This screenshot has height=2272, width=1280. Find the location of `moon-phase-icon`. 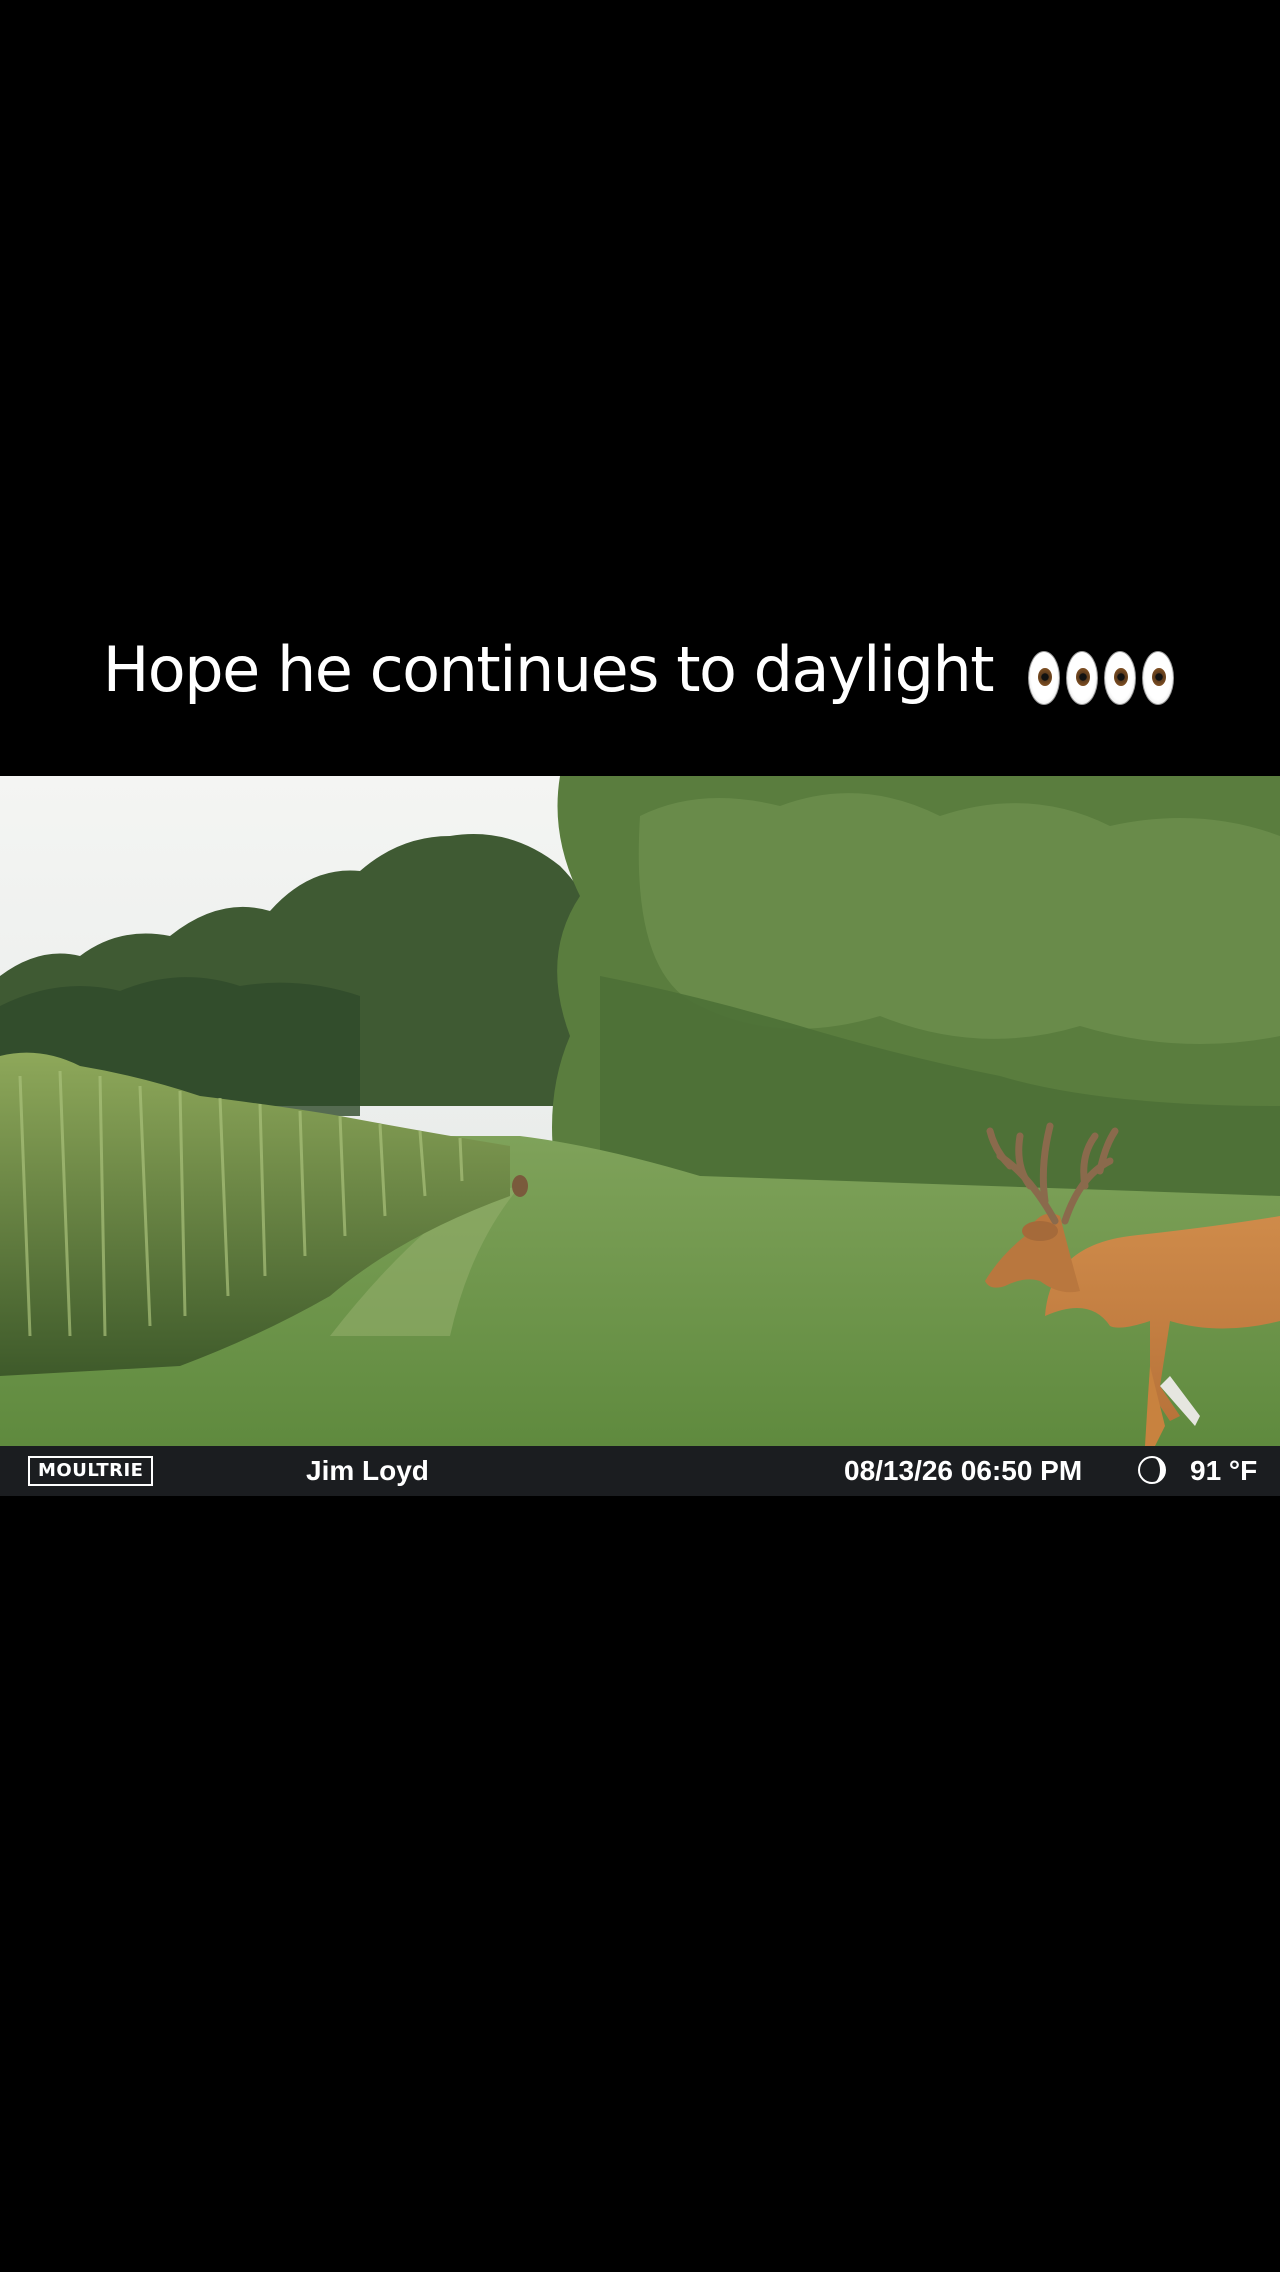

moon-phase-icon is located at coordinates (1152, 1470).